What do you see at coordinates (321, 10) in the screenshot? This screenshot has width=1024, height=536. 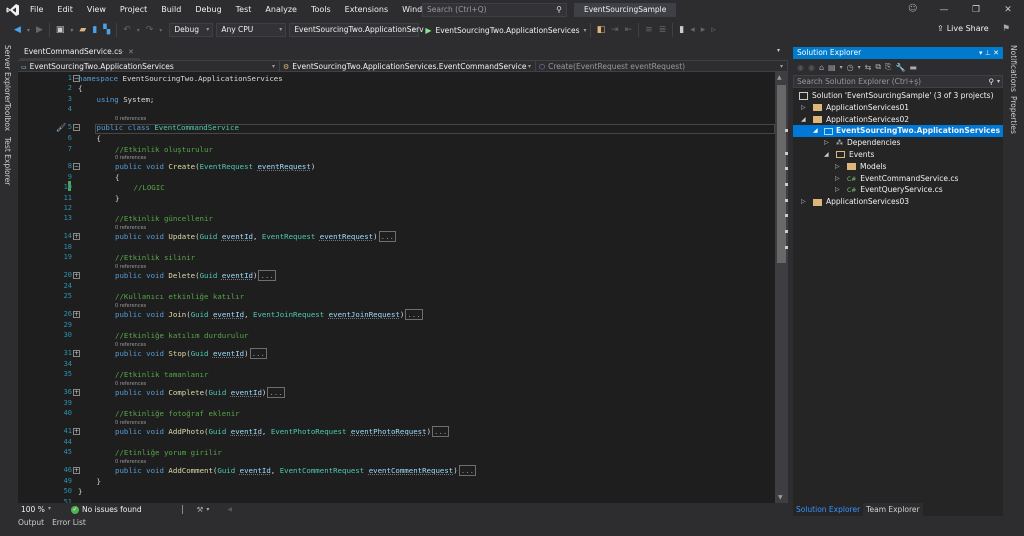 I see `menu-tools: Tools` at bounding box center [321, 10].